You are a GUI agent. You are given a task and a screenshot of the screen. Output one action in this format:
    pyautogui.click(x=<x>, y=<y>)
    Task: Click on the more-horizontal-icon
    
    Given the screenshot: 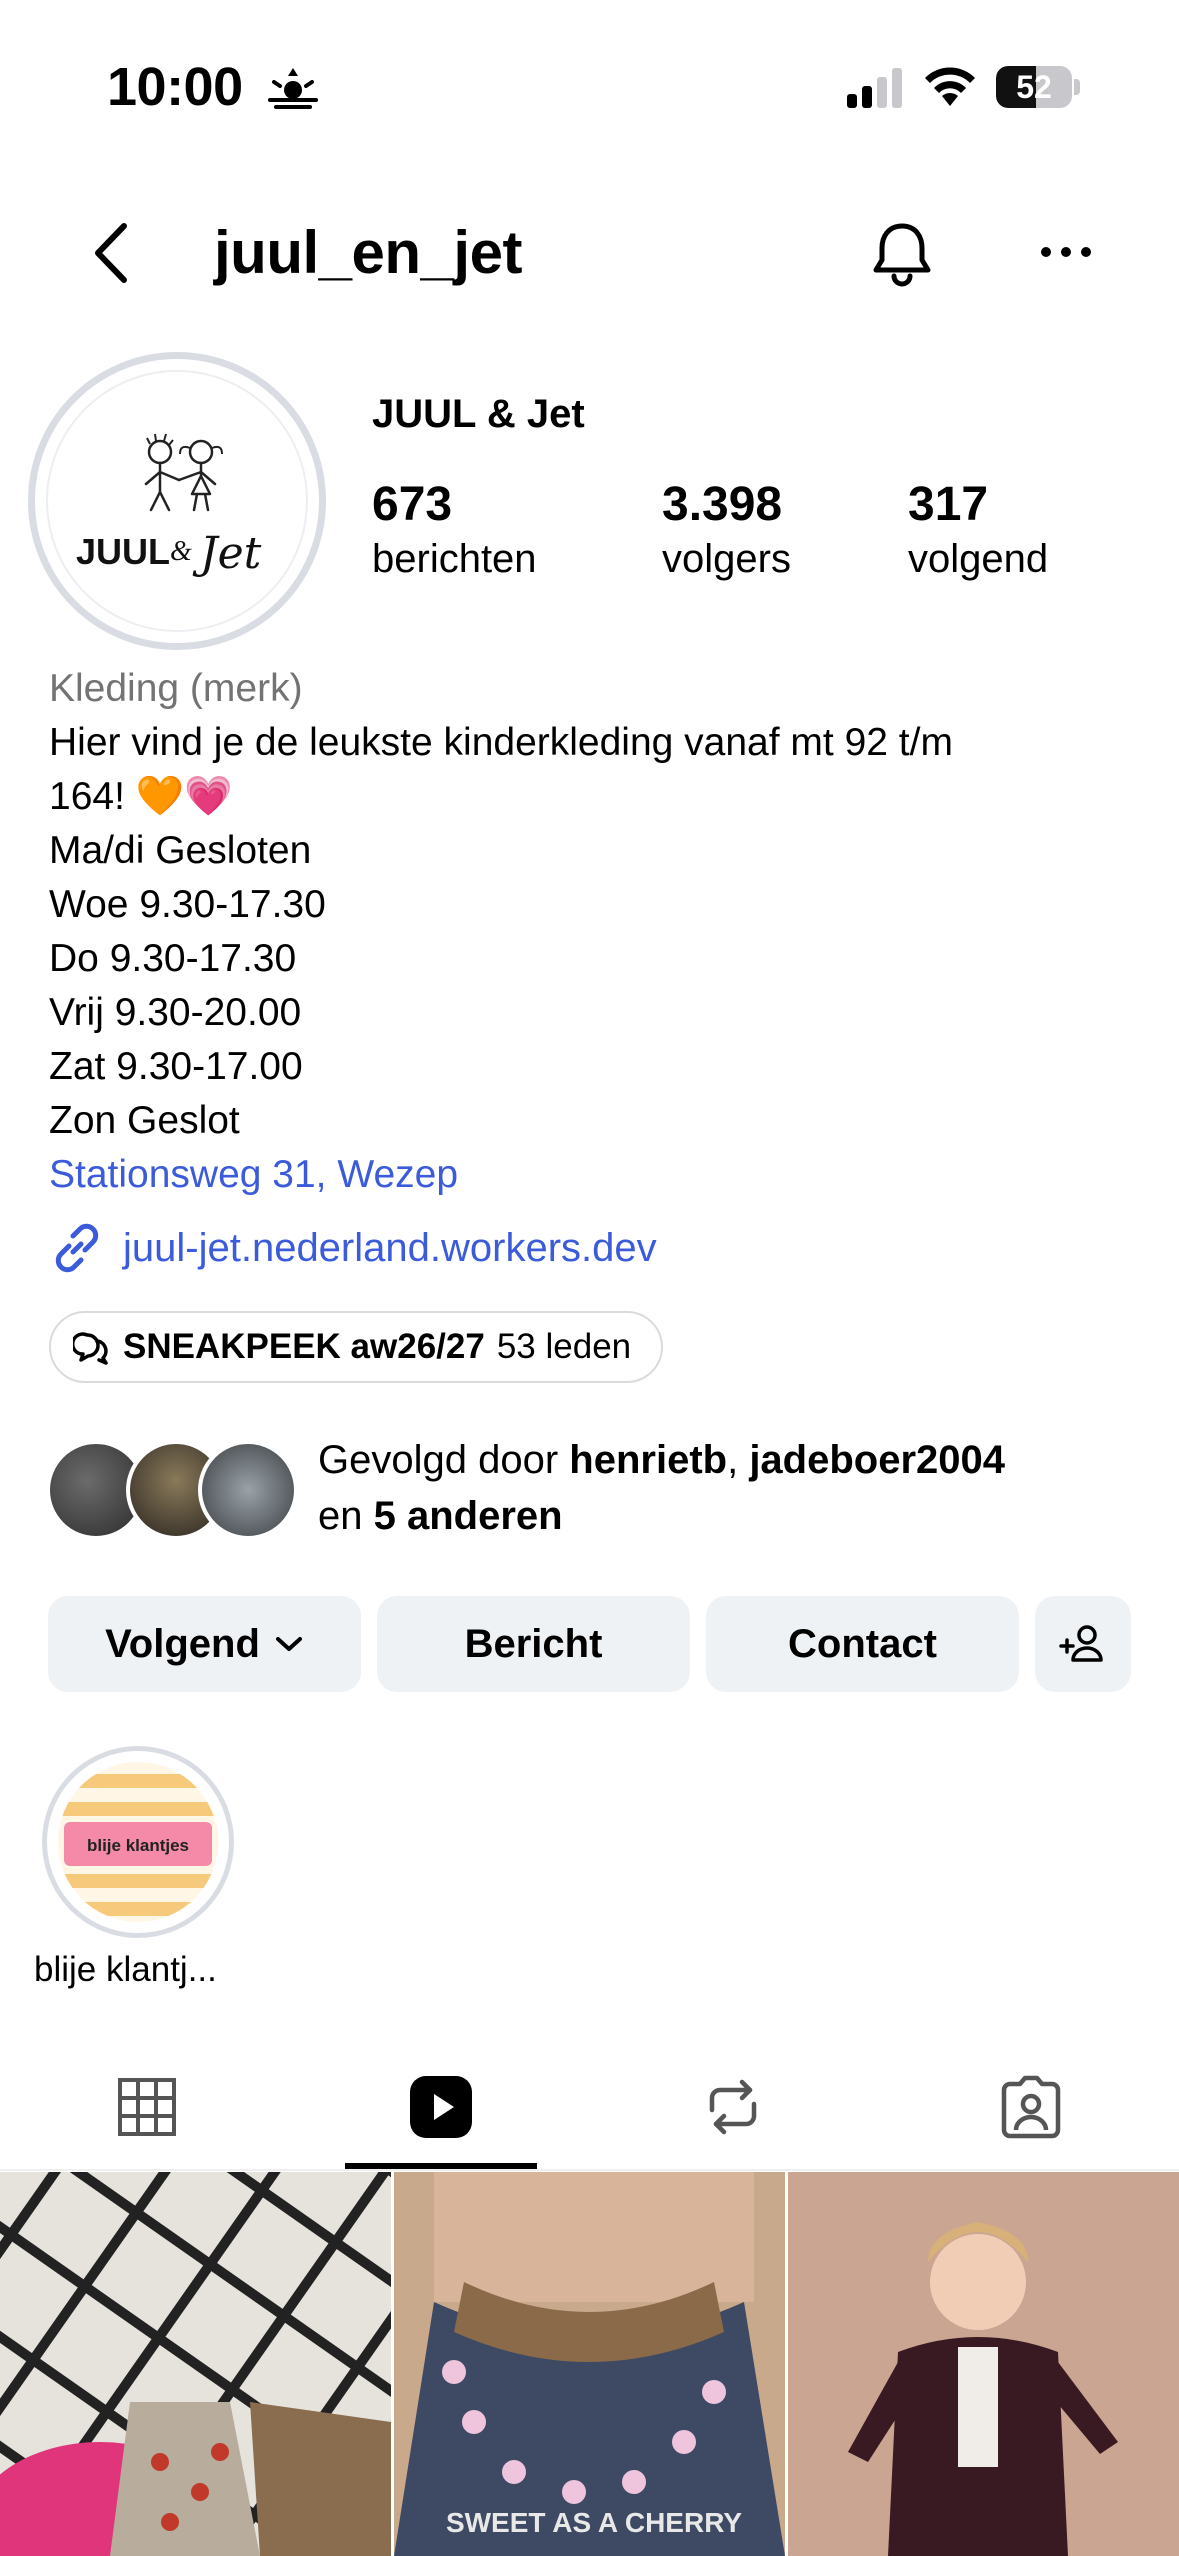 What is the action you would take?
    pyautogui.click(x=1066, y=252)
    